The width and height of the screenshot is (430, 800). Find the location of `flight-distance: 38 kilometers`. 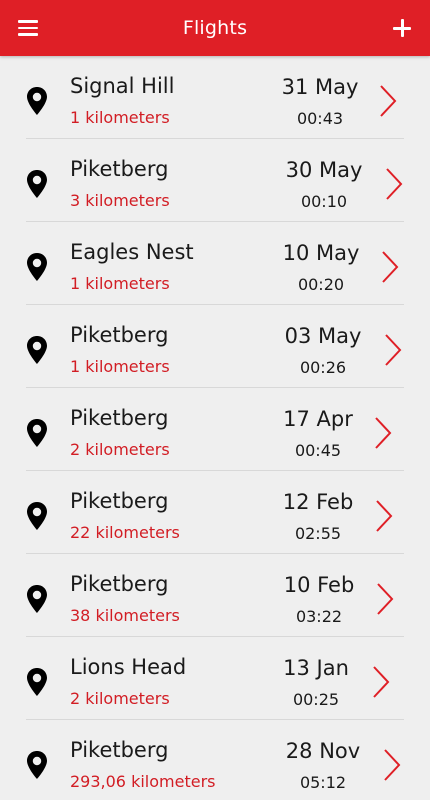

flight-distance: 38 kilometers is located at coordinates (125, 615).